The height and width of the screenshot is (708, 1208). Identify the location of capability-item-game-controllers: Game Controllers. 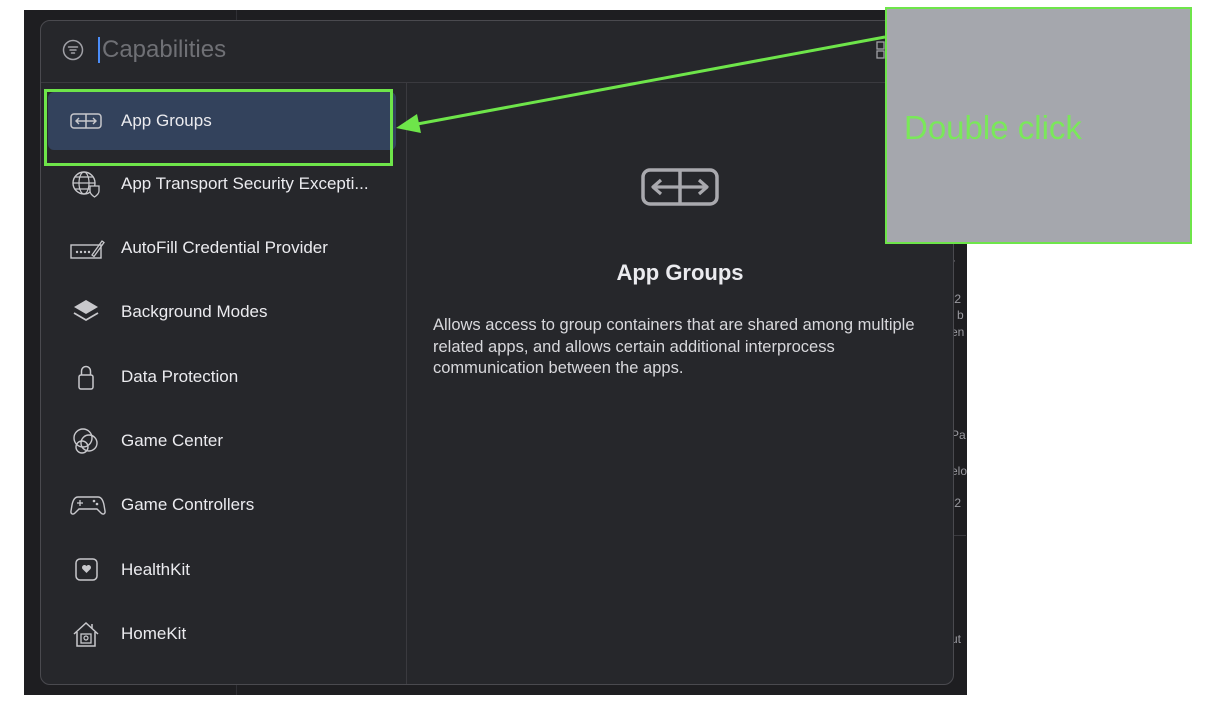
(222, 505).